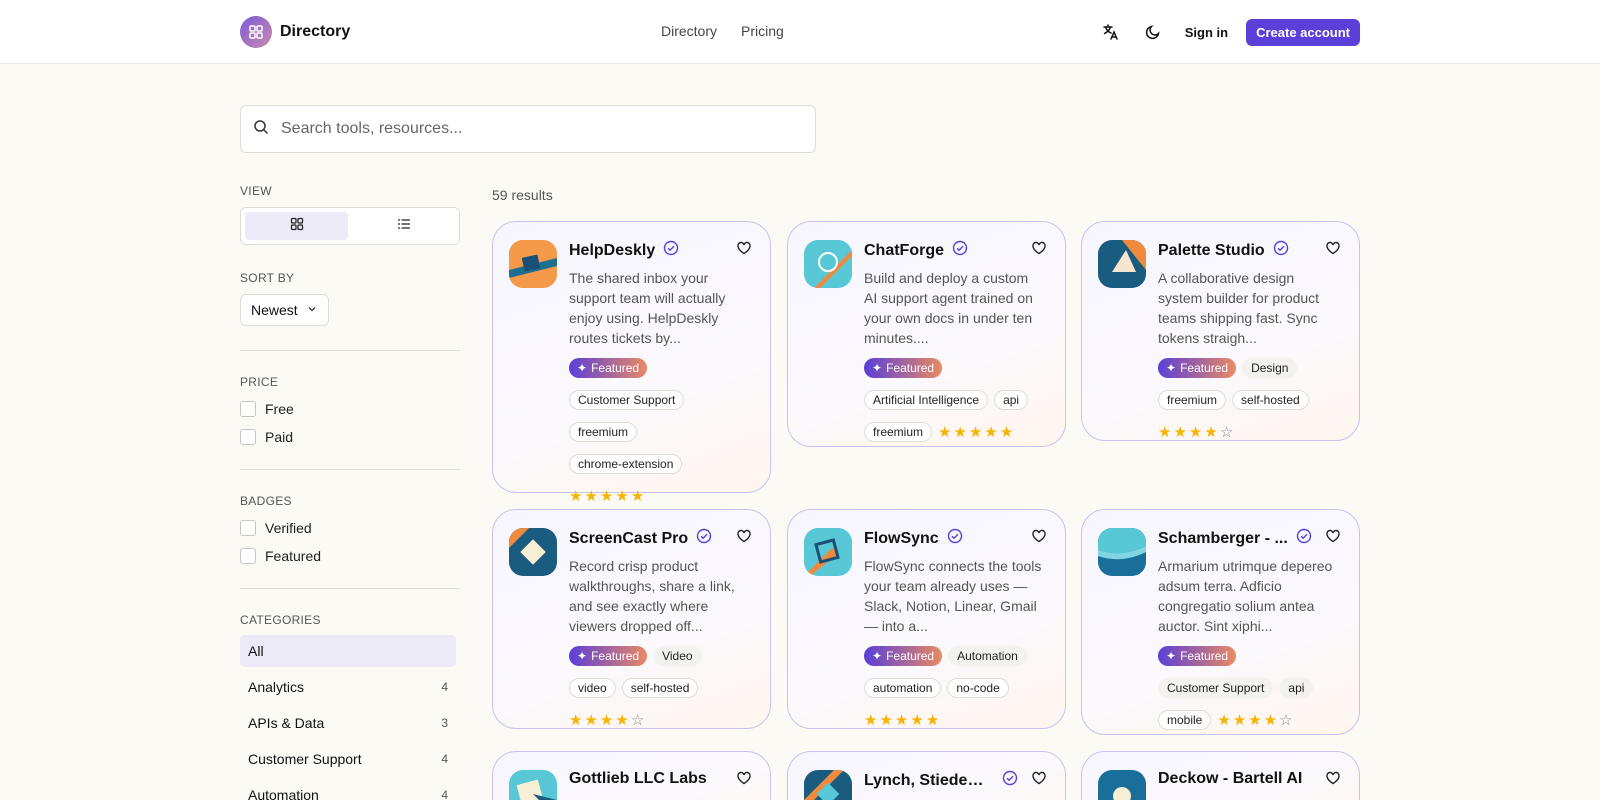 The width and height of the screenshot is (1600, 800). Describe the element at coordinates (348, 759) in the screenshot. I see `category-customer-support: Customer Support 4` at that location.